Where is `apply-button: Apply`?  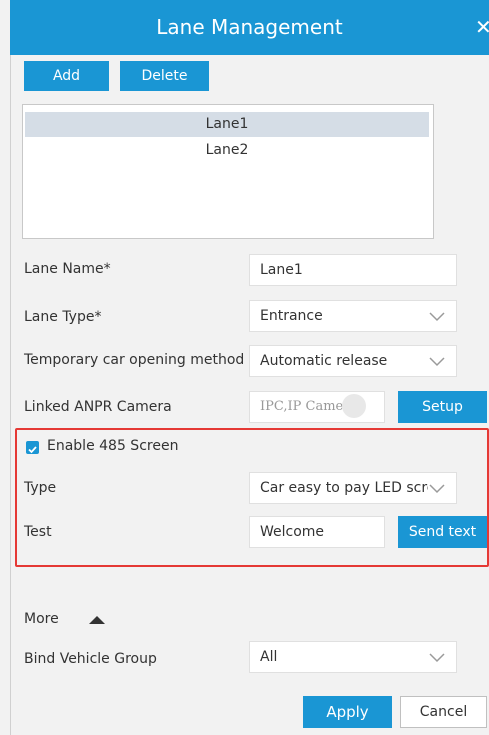
apply-button: Apply is located at coordinates (347, 712).